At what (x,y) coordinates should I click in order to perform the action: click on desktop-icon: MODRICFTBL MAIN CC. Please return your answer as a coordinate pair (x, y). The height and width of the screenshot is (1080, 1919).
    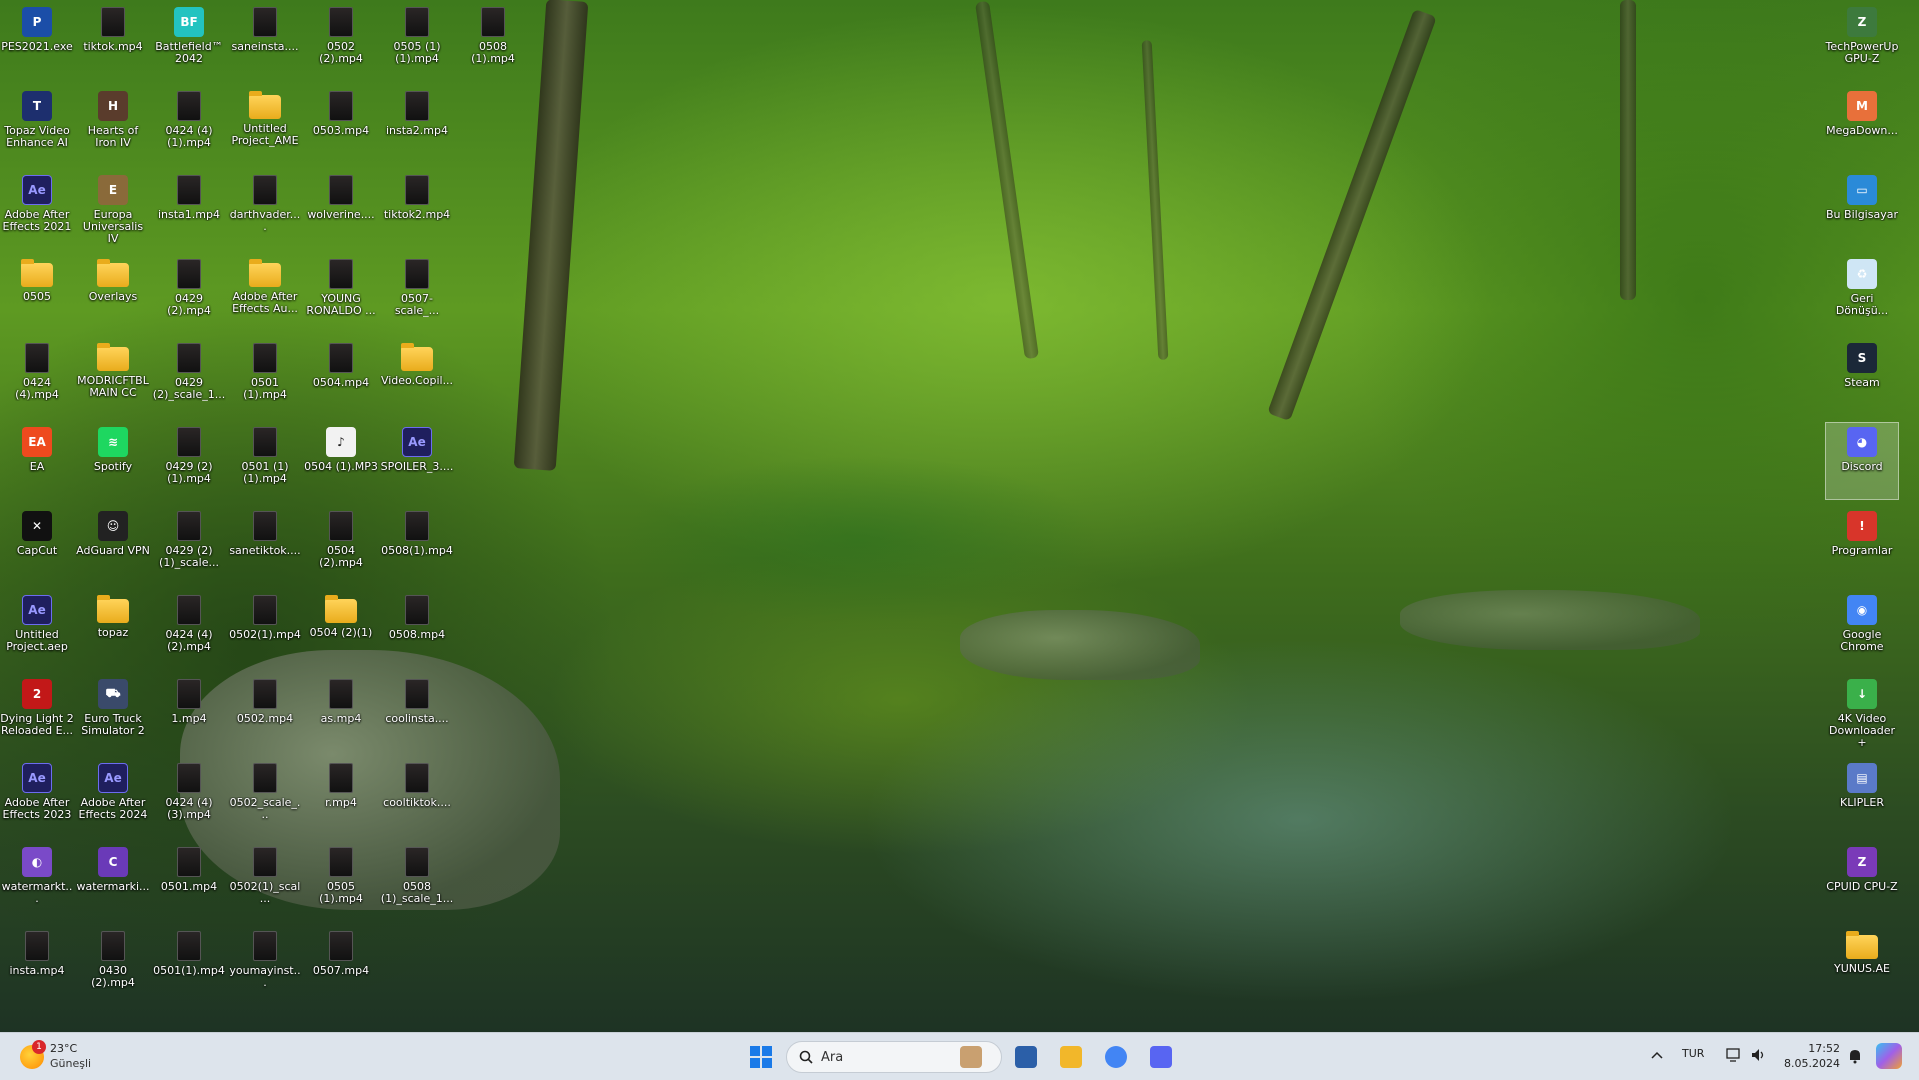
    Looking at the image, I should click on (113, 377).